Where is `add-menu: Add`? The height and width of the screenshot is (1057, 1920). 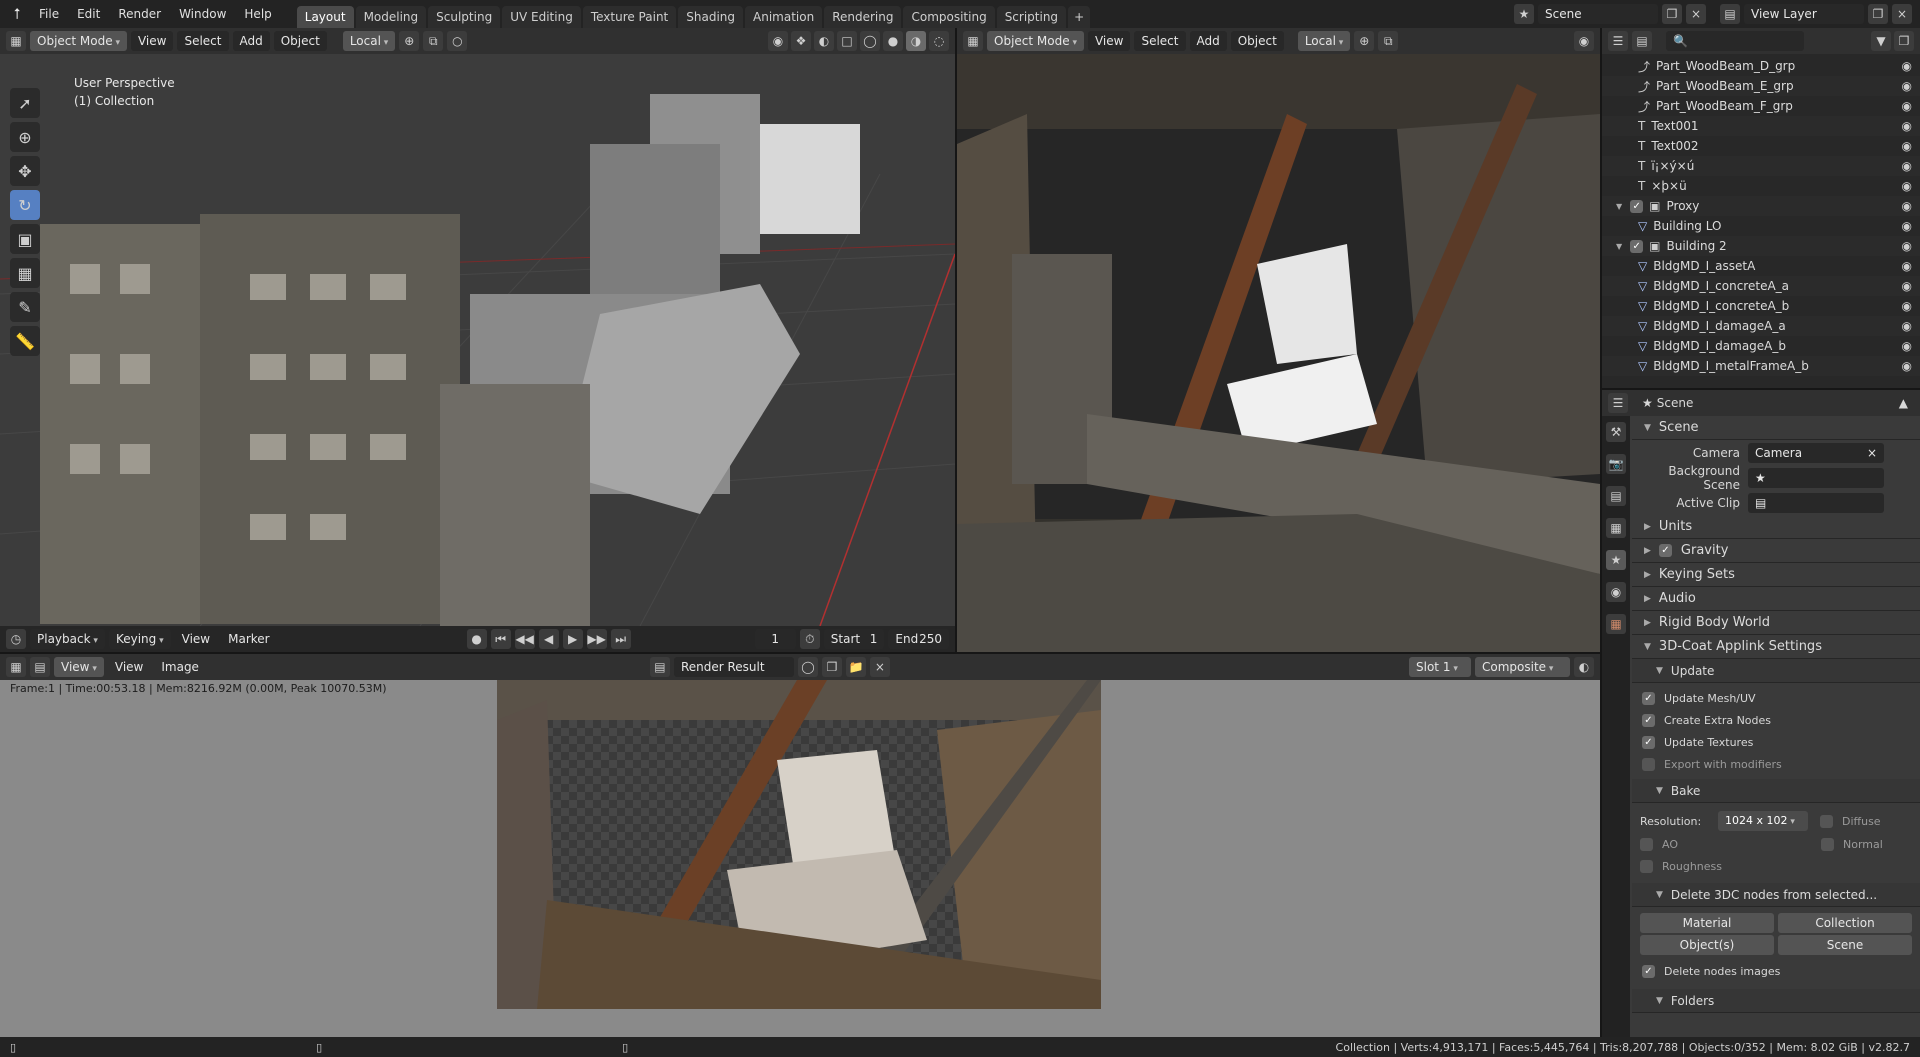
add-menu: Add is located at coordinates (1208, 41).